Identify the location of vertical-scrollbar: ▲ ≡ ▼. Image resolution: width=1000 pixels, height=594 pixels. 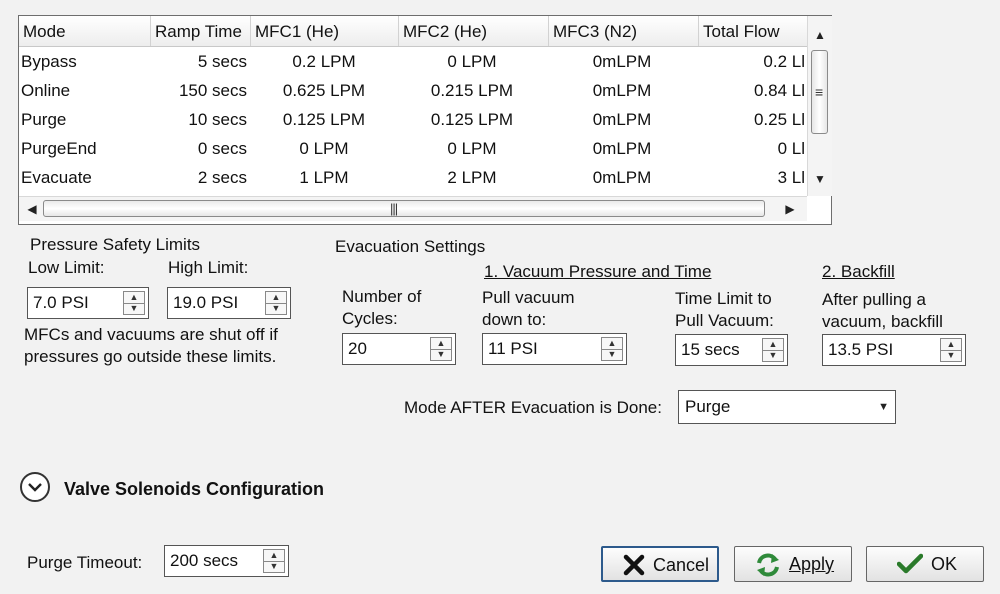
(819, 106).